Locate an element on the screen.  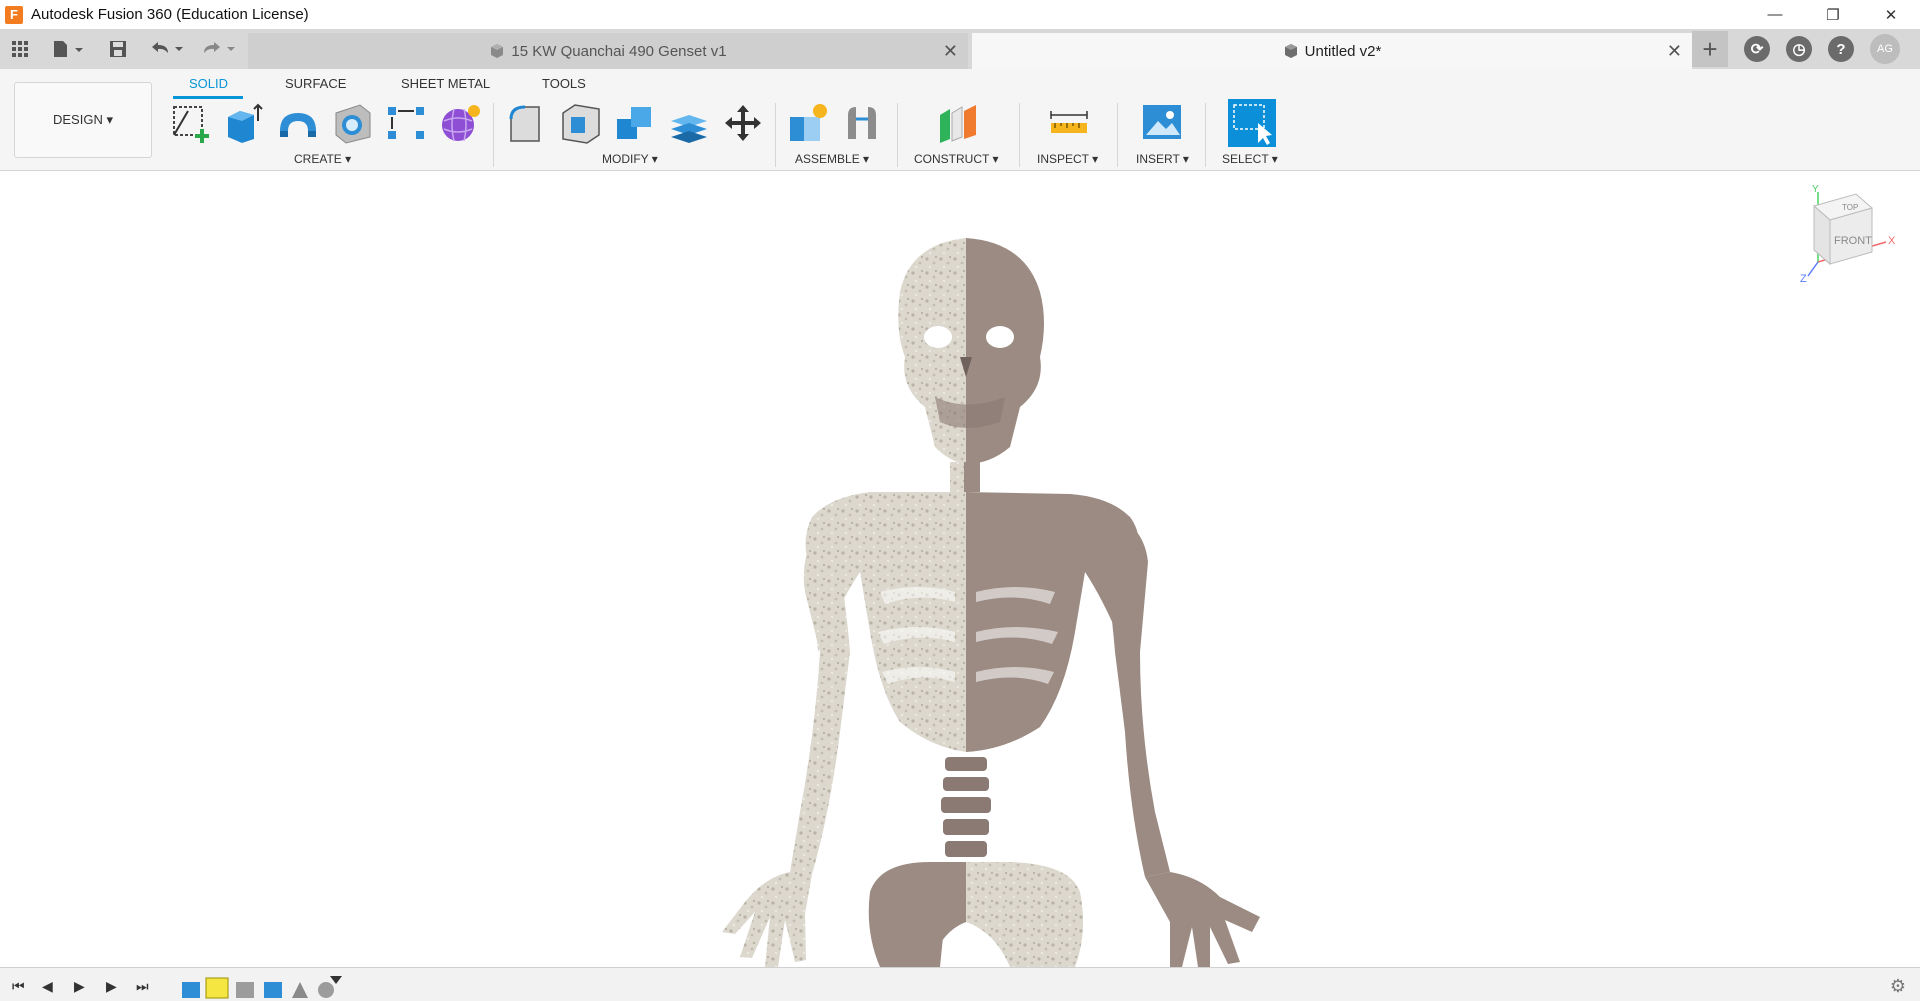
timeline-features is located at coordinates (270, 988).